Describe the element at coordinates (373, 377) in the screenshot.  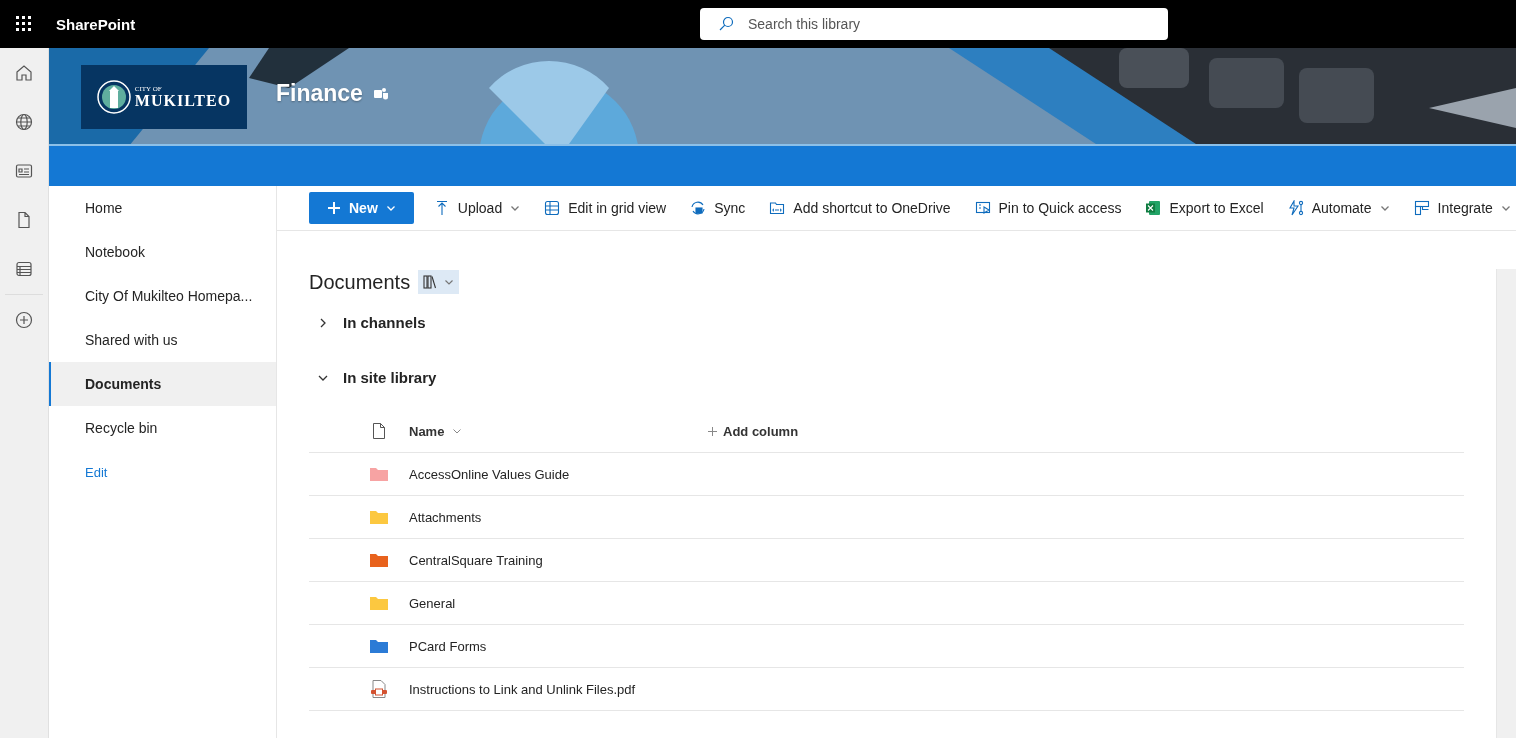
I see `section-toggle: In site library` at that location.